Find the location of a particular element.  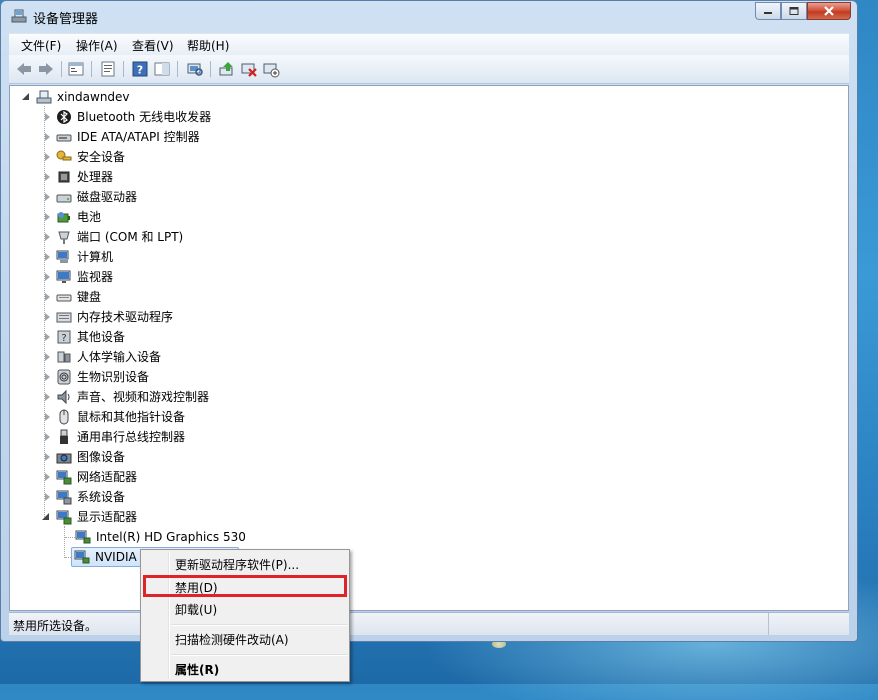

tree-category-row: IDE ATA/ATAPI 控制器 is located at coordinates (210, 137).